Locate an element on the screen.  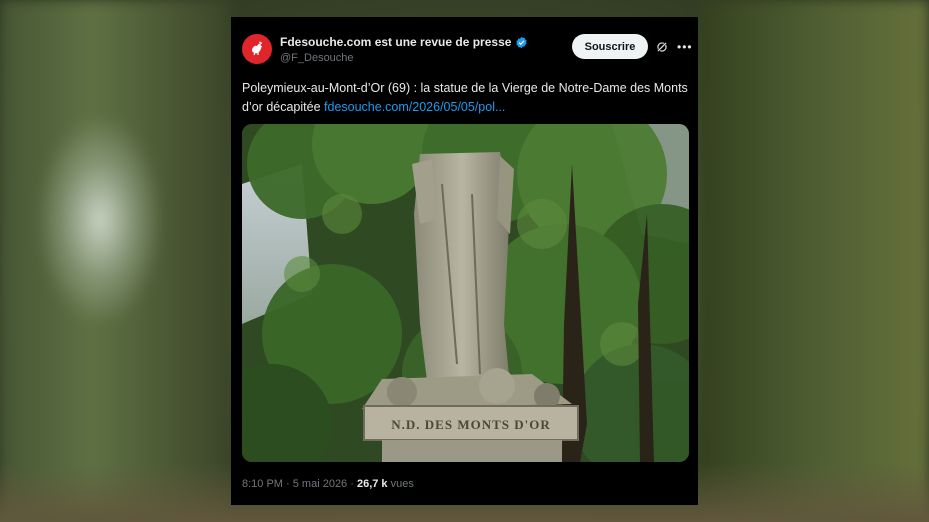
pedestal-inscription: N.D. DES MONTS D'OR is located at coordinates (471, 424).